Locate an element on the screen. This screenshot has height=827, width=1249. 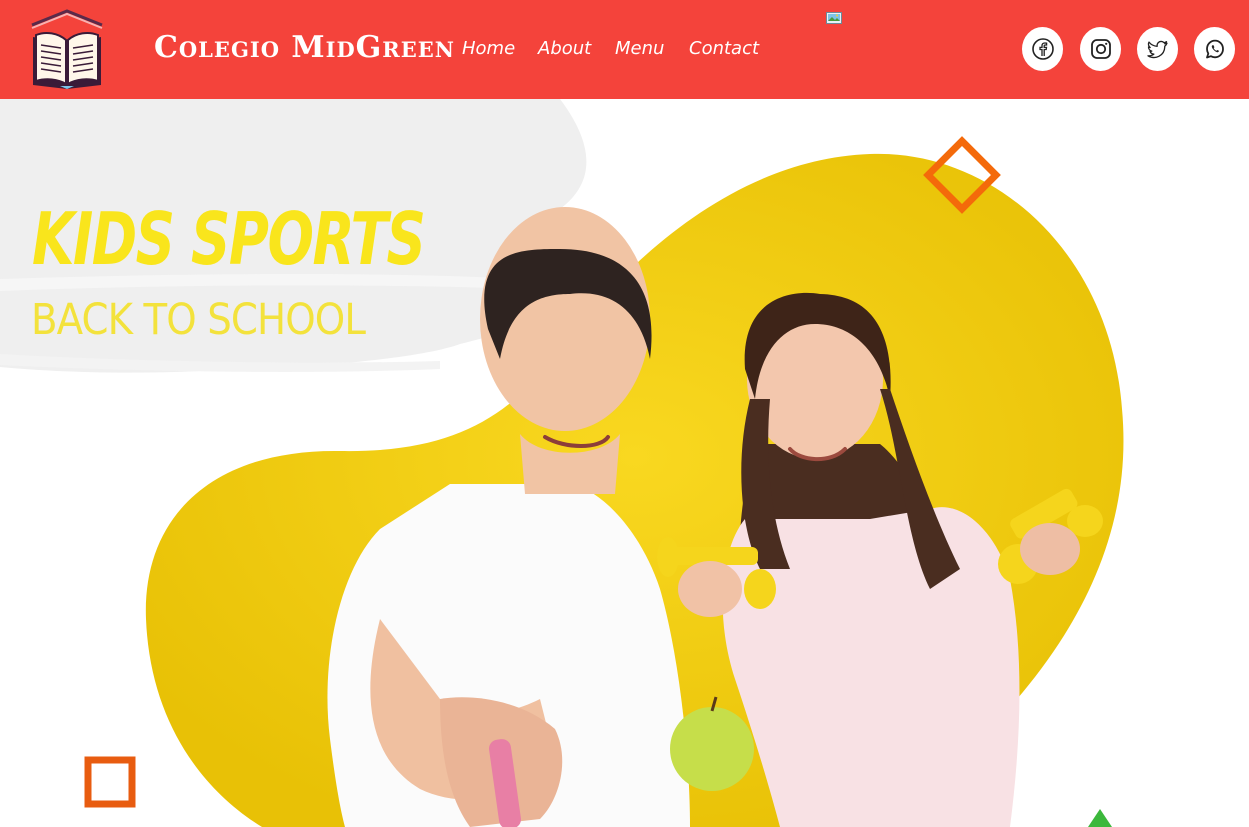
hero-subheadline: BACK TO SCHOOL is located at coordinates (198, 320).